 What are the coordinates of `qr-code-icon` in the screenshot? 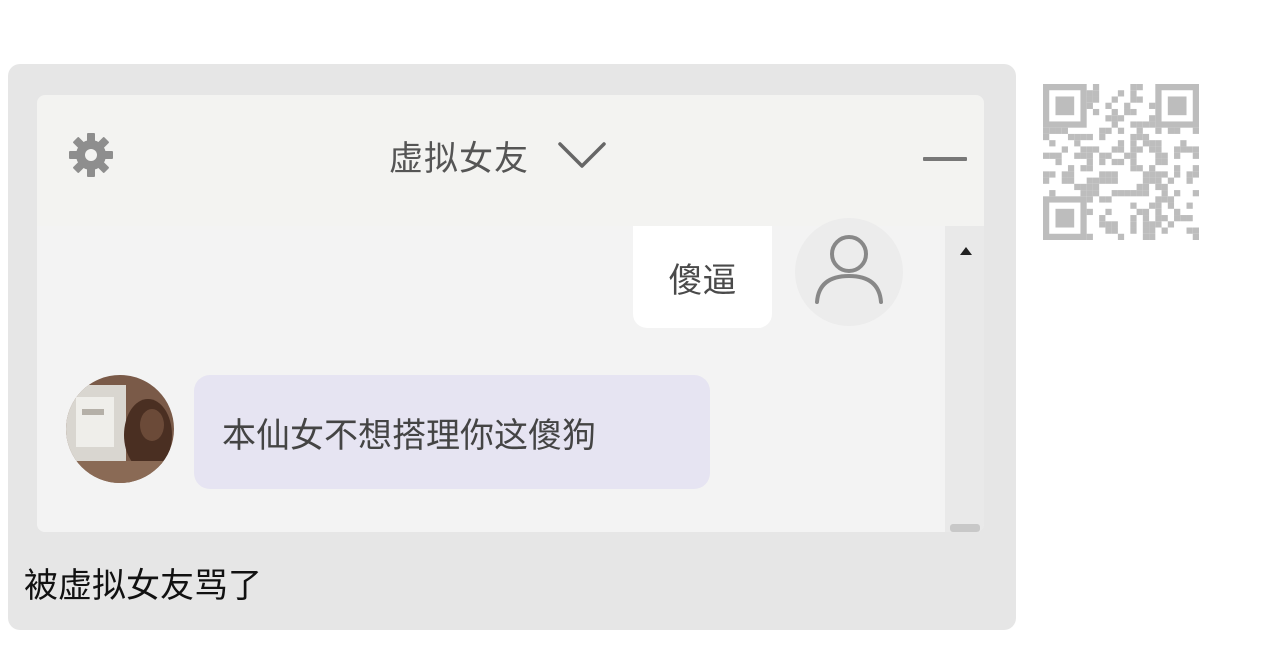 It's located at (1121, 162).